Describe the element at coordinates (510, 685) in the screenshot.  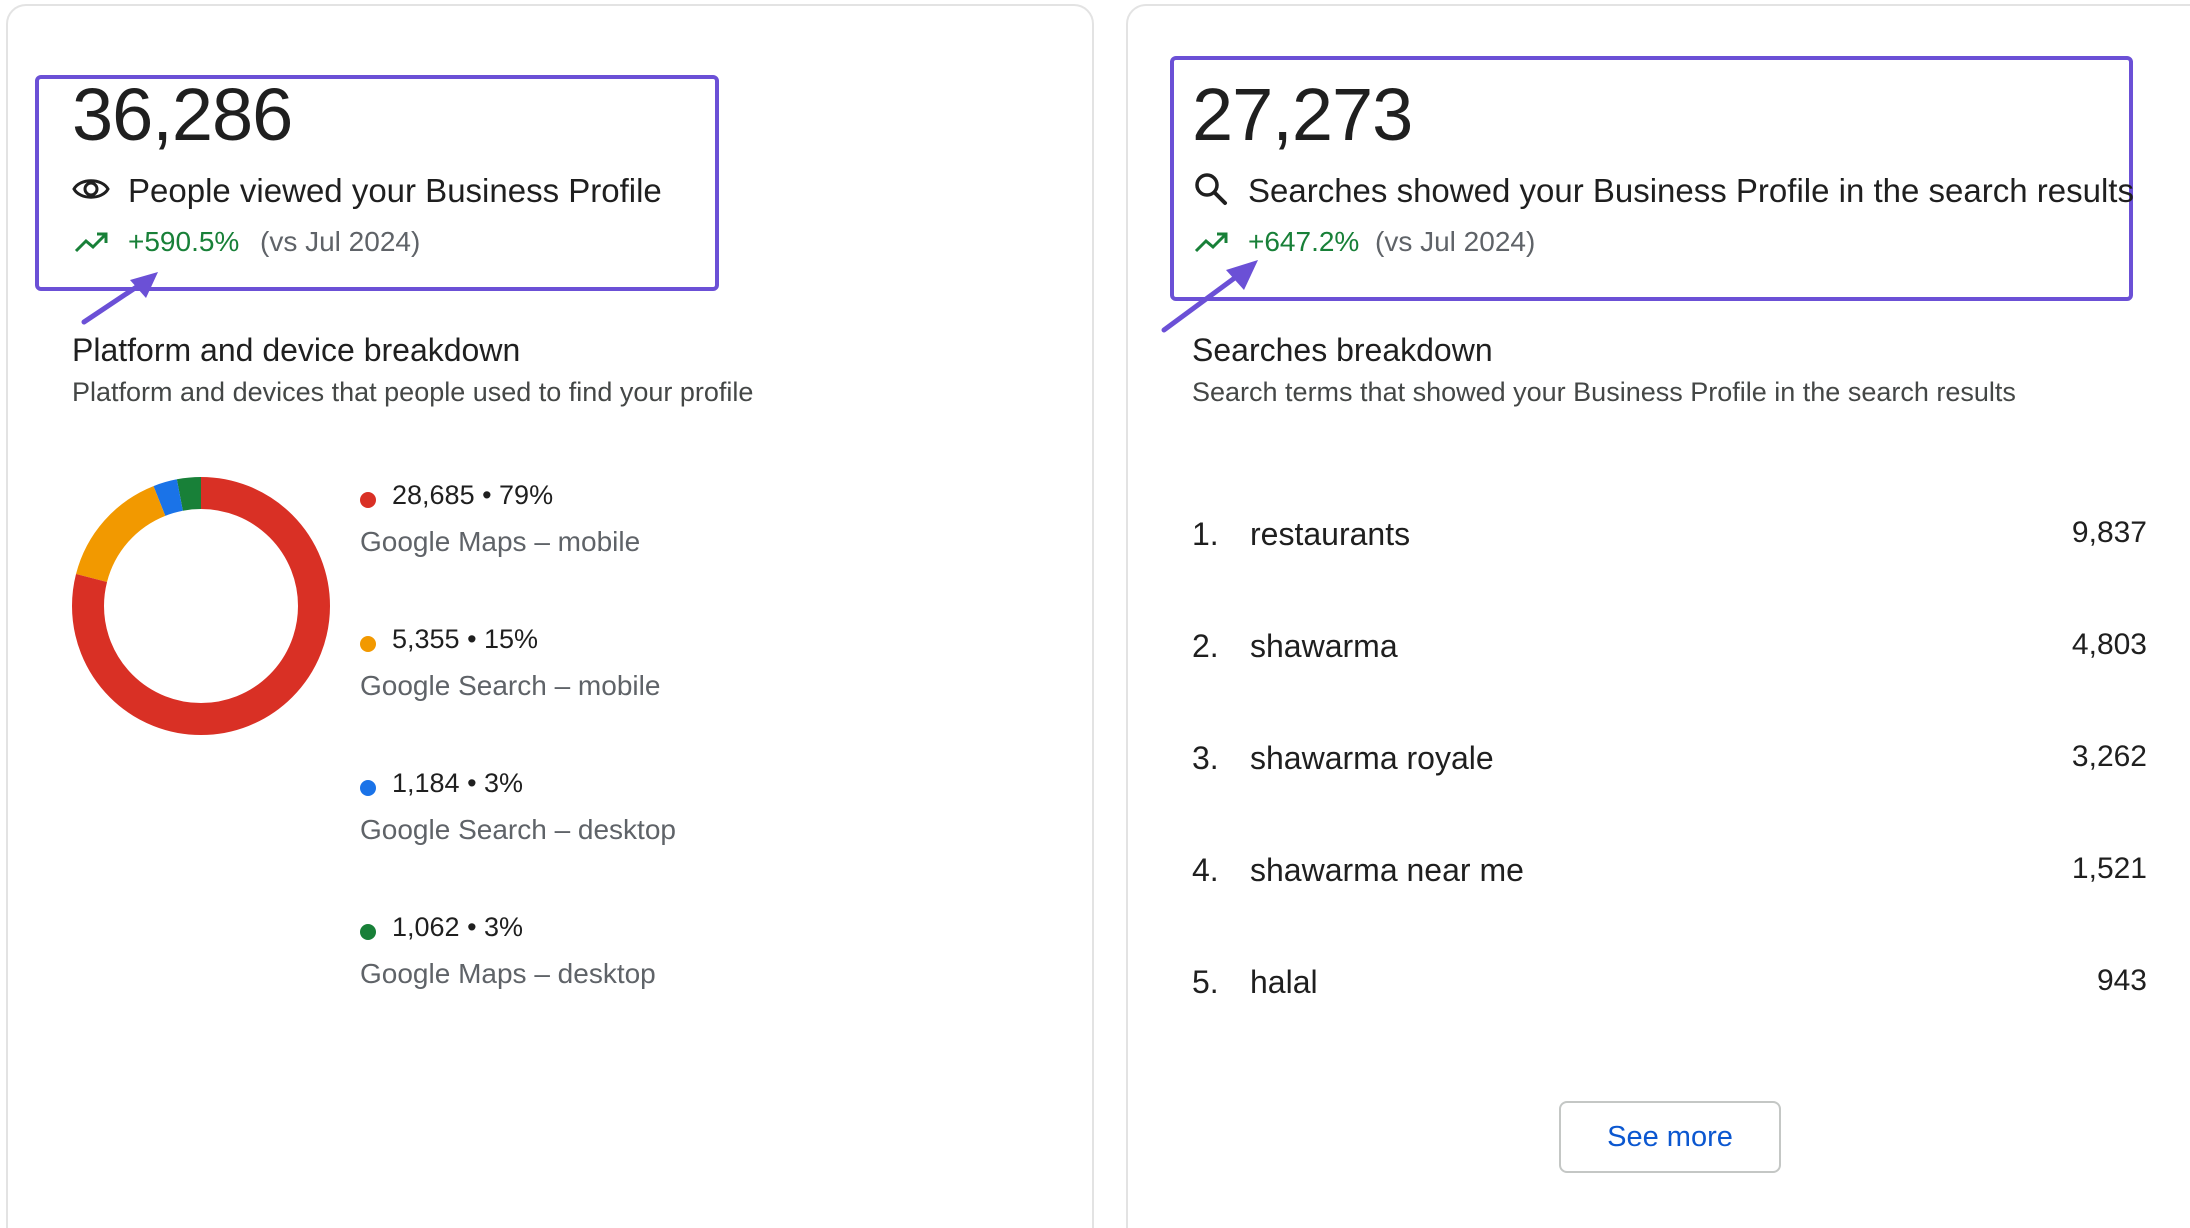
I see `legend-source: Google Search – mobile` at that location.